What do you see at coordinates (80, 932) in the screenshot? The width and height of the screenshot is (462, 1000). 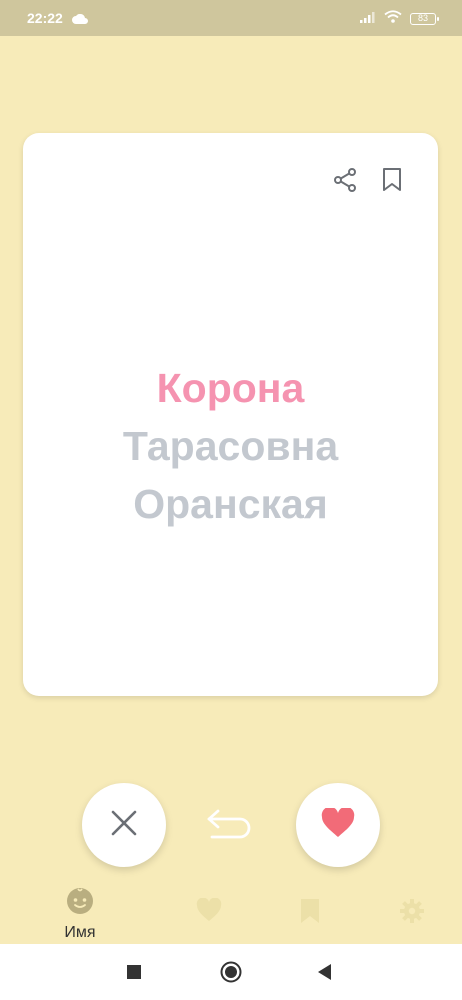 I see `nav-label-name: Имя` at bounding box center [80, 932].